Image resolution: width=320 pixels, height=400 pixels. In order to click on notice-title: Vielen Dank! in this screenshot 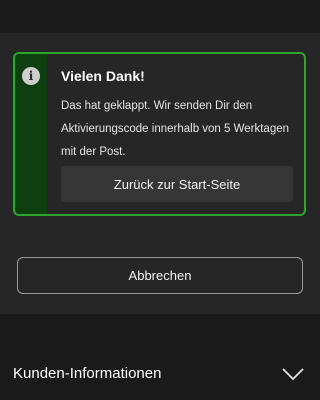, I will do `click(103, 76)`.